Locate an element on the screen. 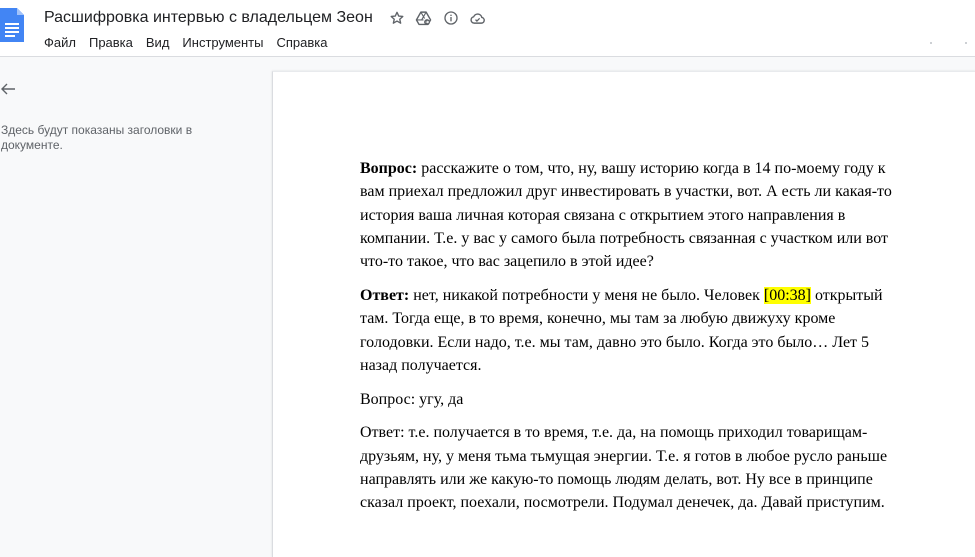 This screenshot has width=975, height=557. document-title: Расшифровка интервью с владельцем Зеон is located at coordinates (208, 18).